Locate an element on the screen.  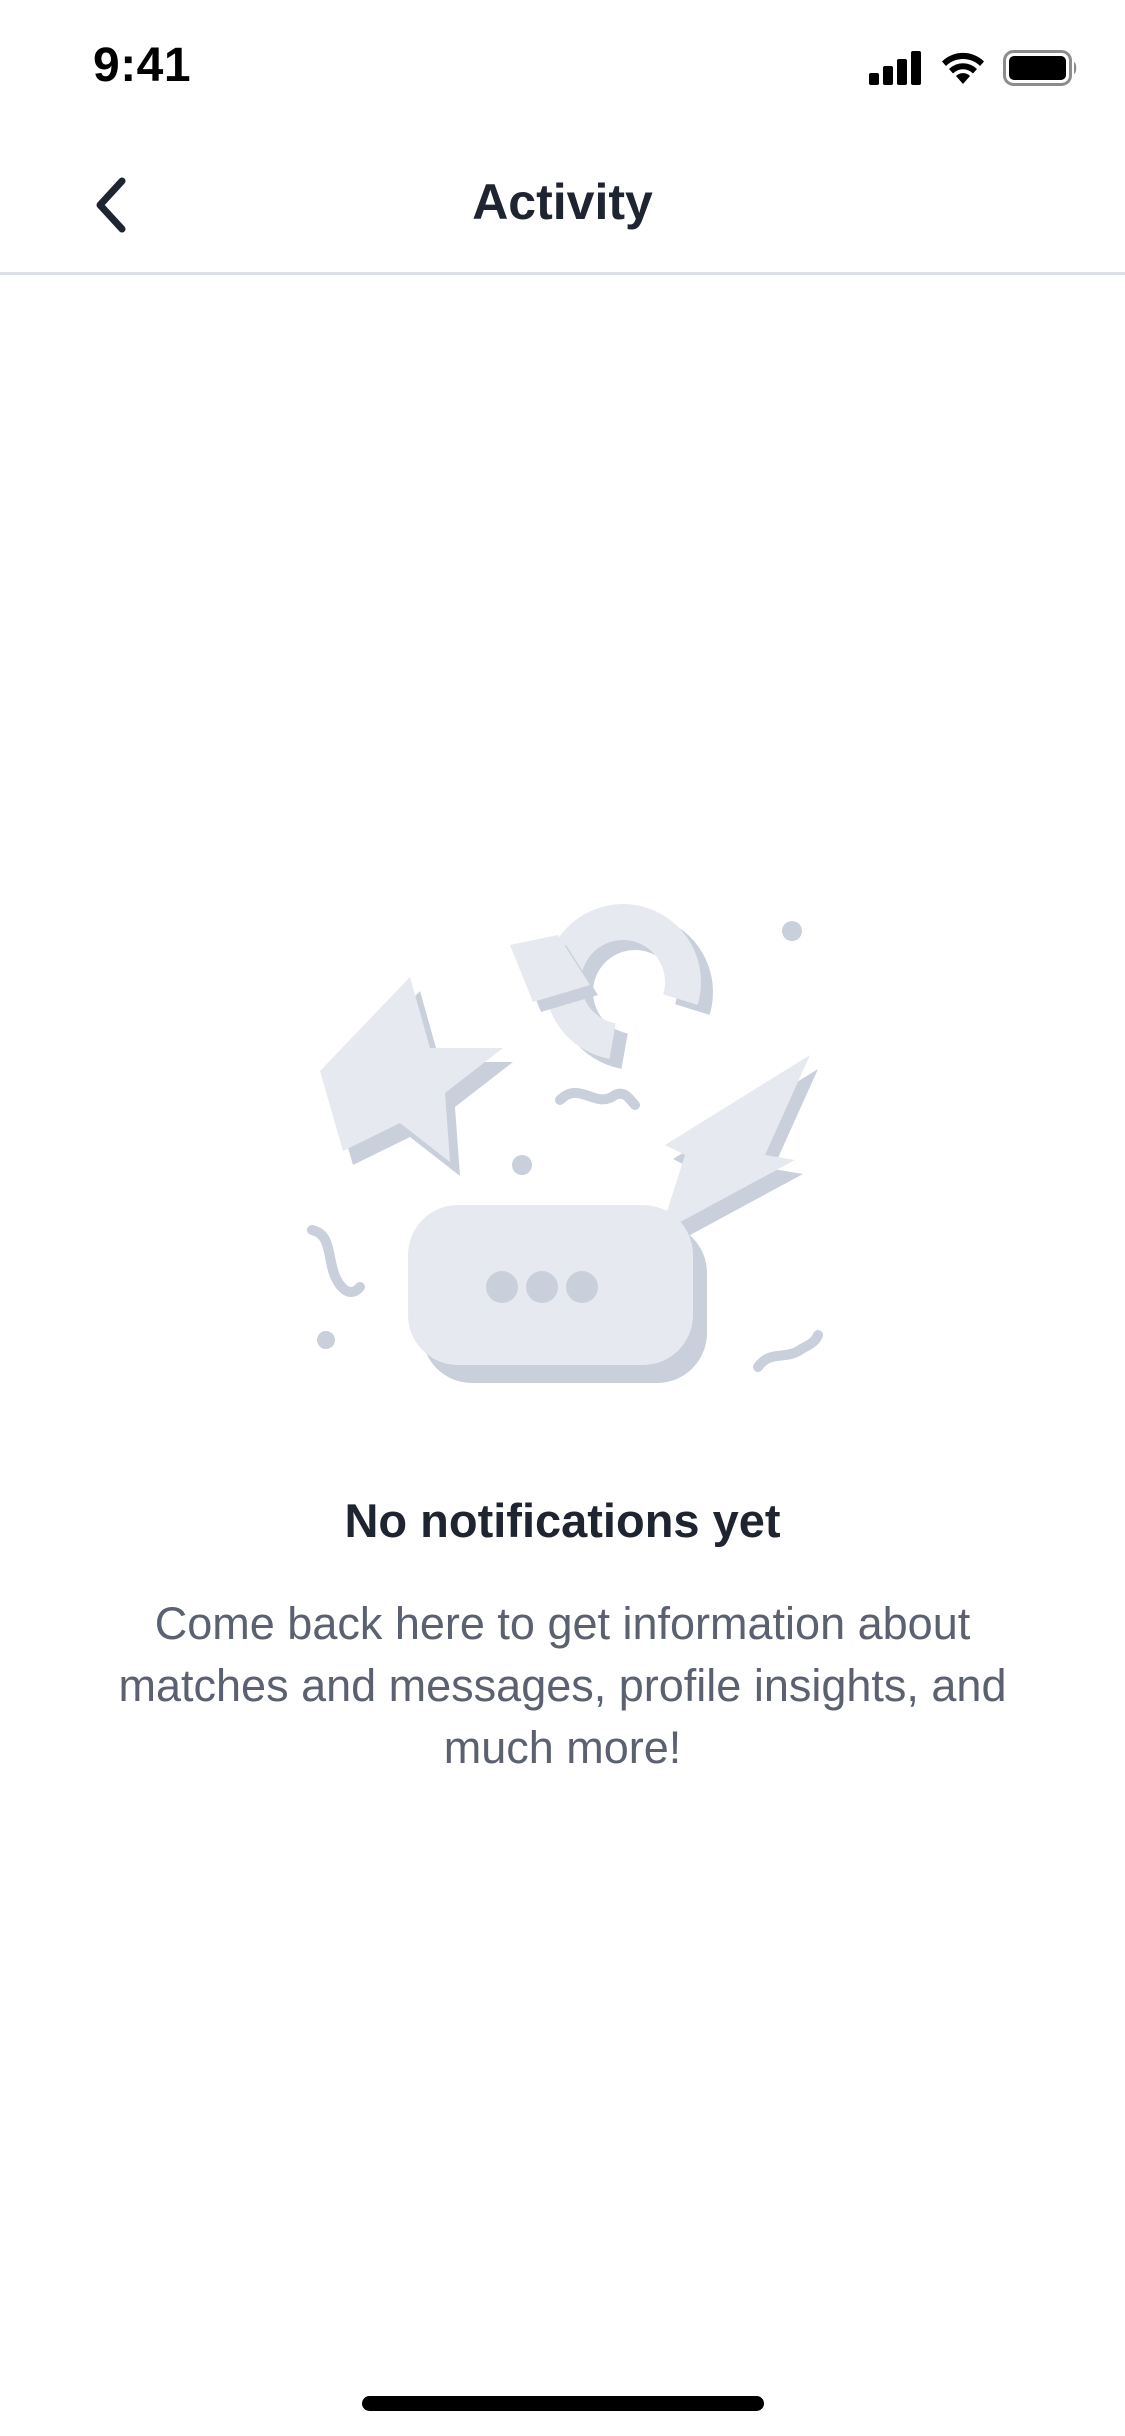
refresh-arrow-shape is located at coordinates (611, 987).